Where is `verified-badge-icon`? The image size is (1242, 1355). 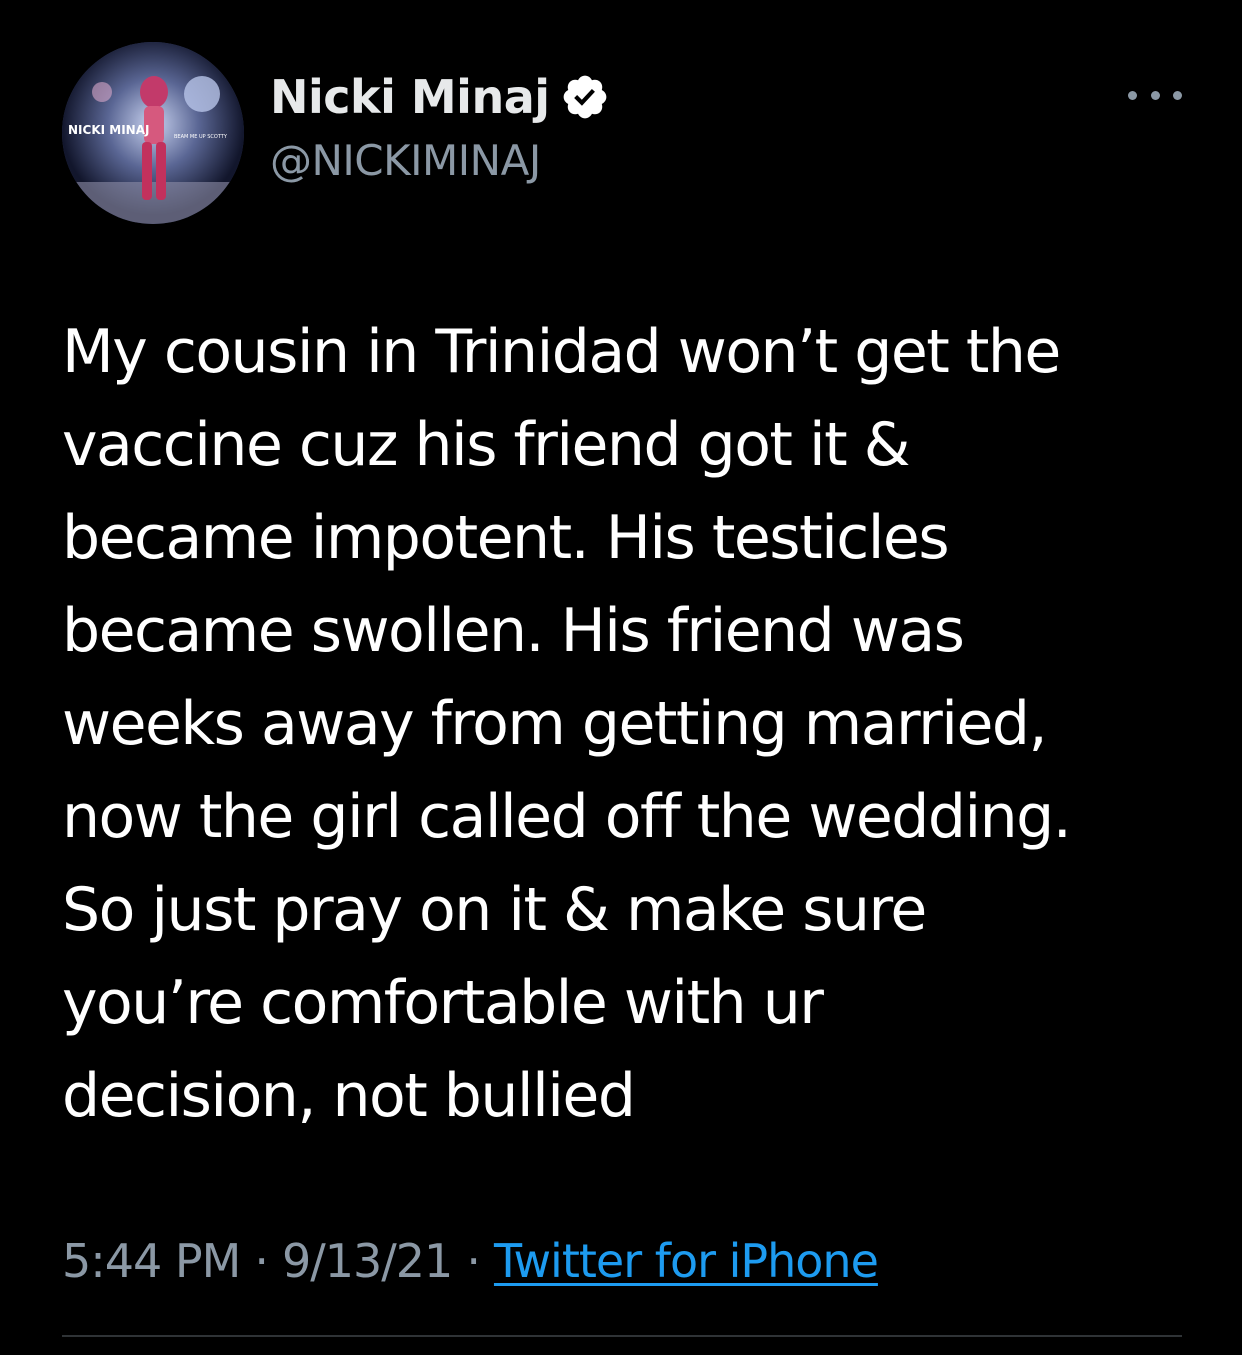 verified-badge-icon is located at coordinates (584, 97).